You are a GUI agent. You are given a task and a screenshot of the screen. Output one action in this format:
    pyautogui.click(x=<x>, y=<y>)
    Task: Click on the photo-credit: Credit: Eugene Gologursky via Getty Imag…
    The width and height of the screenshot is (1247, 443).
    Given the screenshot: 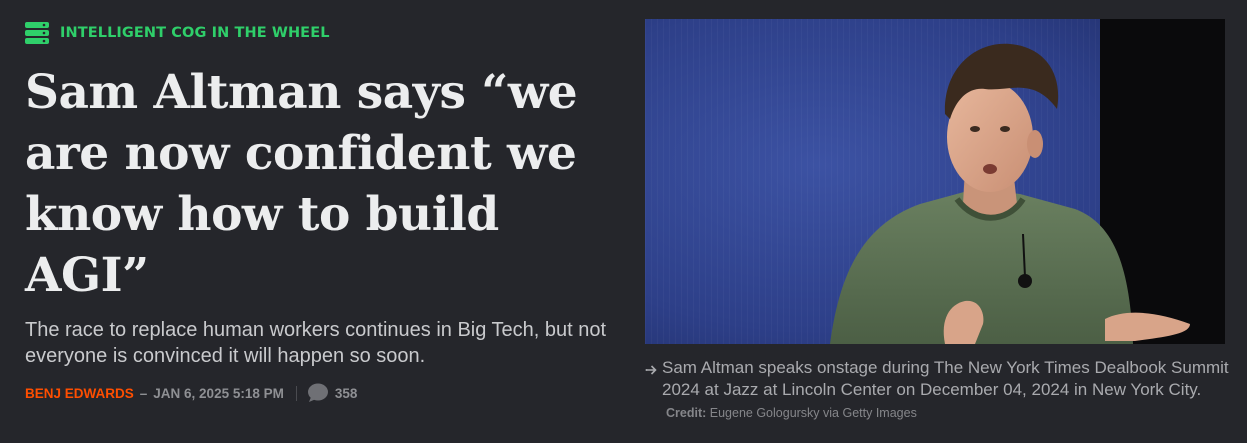 What is the action you would take?
    pyautogui.click(x=789, y=413)
    